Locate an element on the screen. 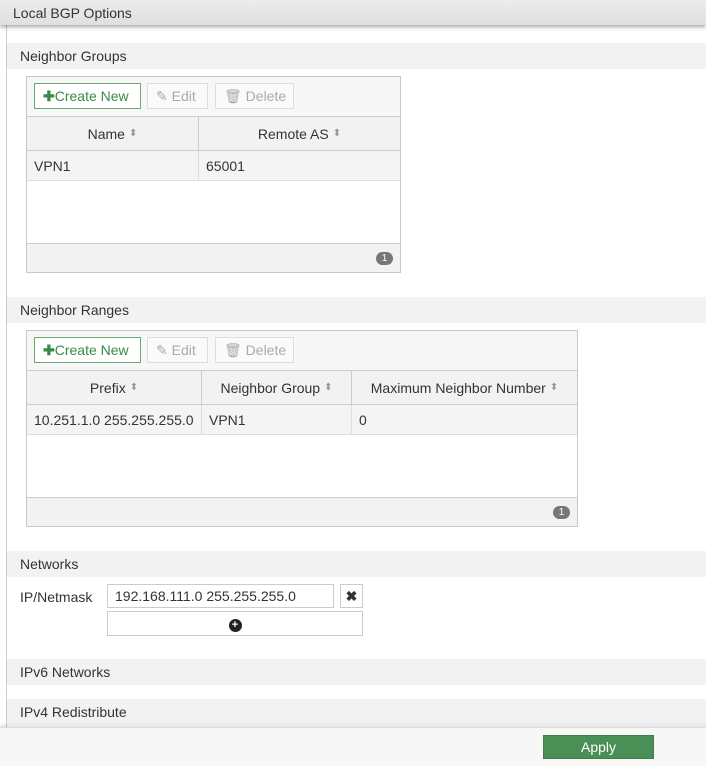 This screenshot has height=766, width=706. apply-button: Apply is located at coordinates (598, 747).